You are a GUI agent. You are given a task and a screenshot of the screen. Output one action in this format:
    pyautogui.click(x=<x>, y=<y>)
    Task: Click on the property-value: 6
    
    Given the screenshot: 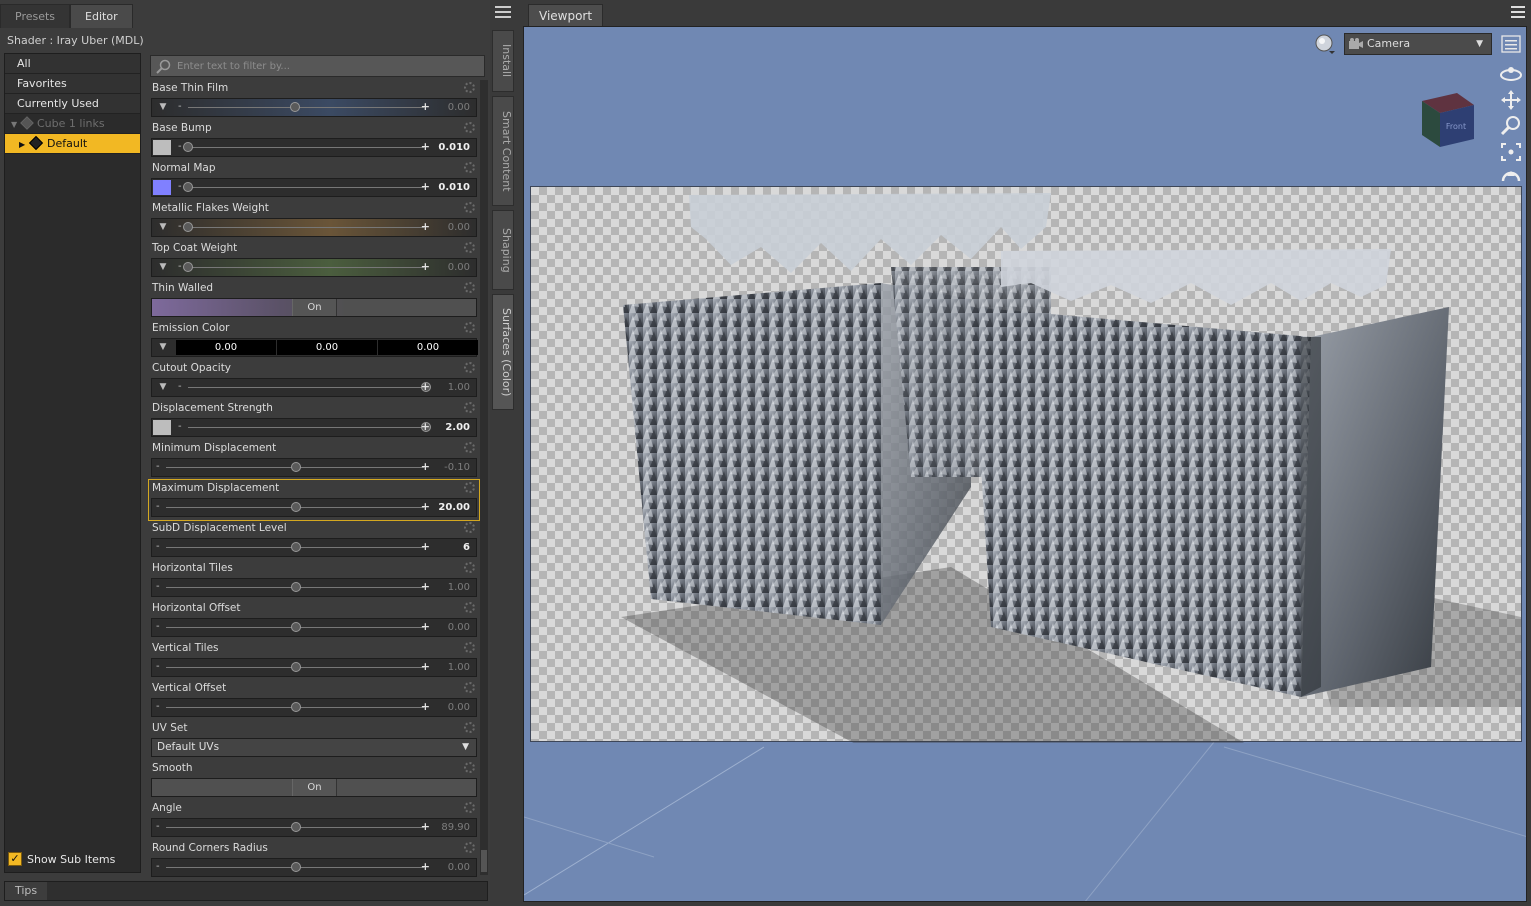 What is the action you would take?
    pyautogui.click(x=466, y=547)
    